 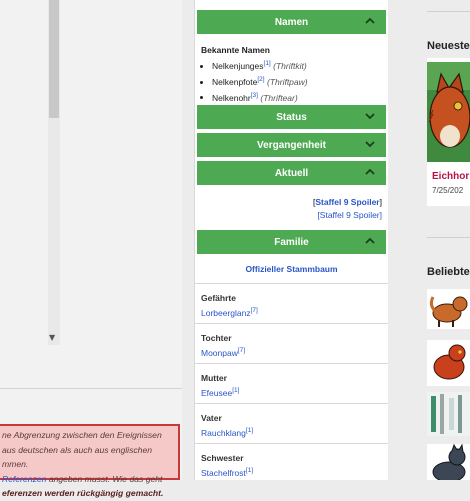 What do you see at coordinates (291, 269) in the screenshot?
I see `official-family-tree-link: Offizieller Stammbaum` at bounding box center [291, 269].